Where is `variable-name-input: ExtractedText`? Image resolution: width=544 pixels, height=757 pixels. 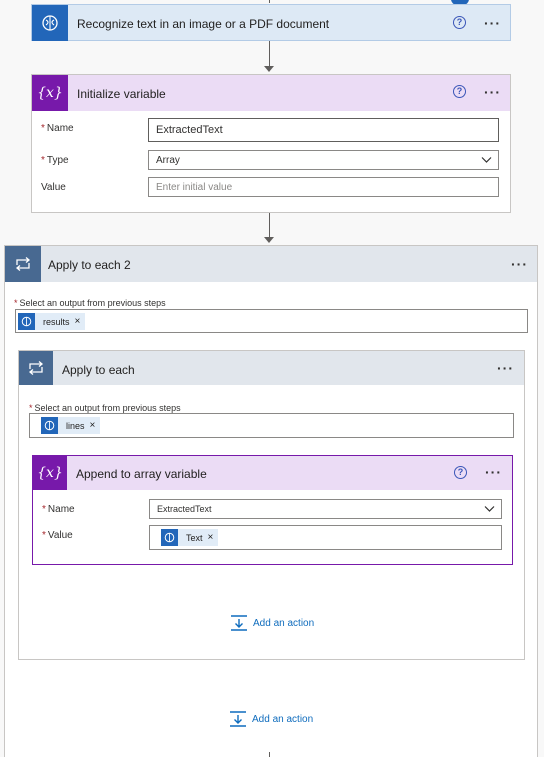
variable-name-input: ExtractedText is located at coordinates (323, 130).